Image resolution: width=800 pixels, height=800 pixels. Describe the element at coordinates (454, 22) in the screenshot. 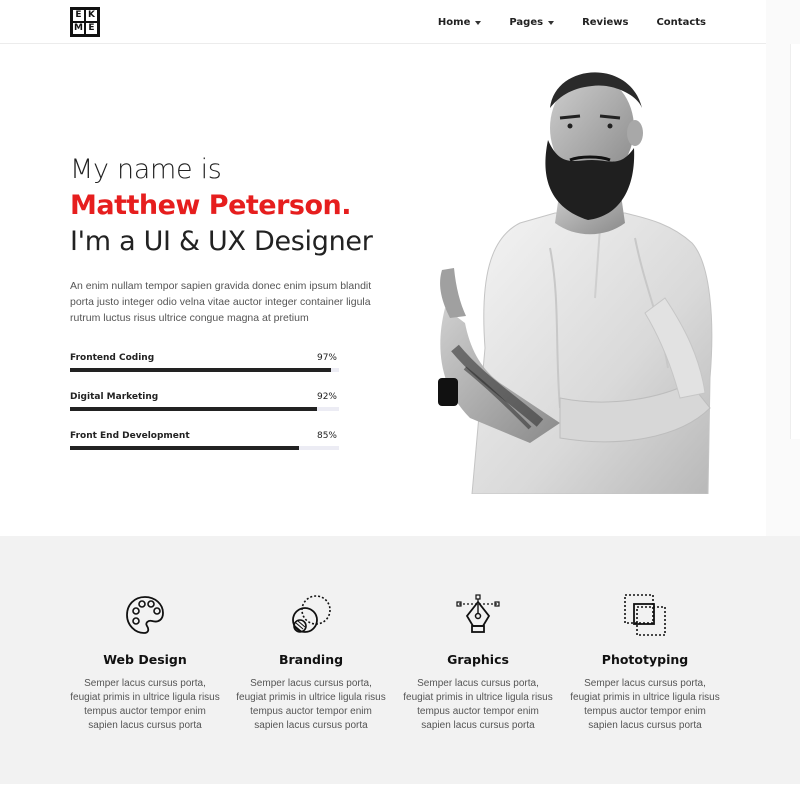

I see `nav-label: Home` at that location.